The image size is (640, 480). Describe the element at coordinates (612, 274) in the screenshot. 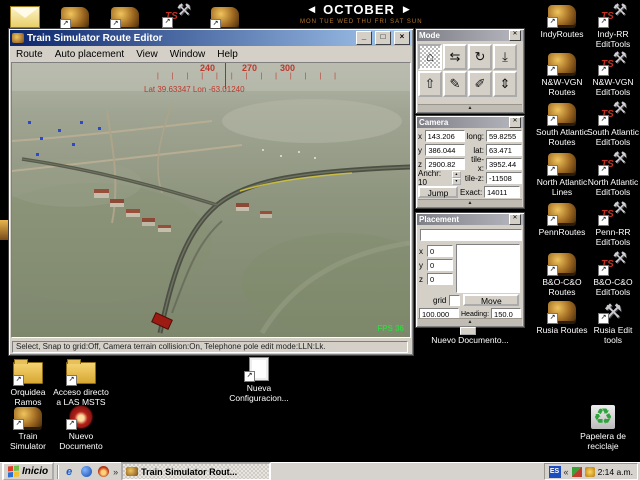

I see `desktop-icon-boco-edittools: TS⚒↗ B&O-C&O EditTools` at that location.